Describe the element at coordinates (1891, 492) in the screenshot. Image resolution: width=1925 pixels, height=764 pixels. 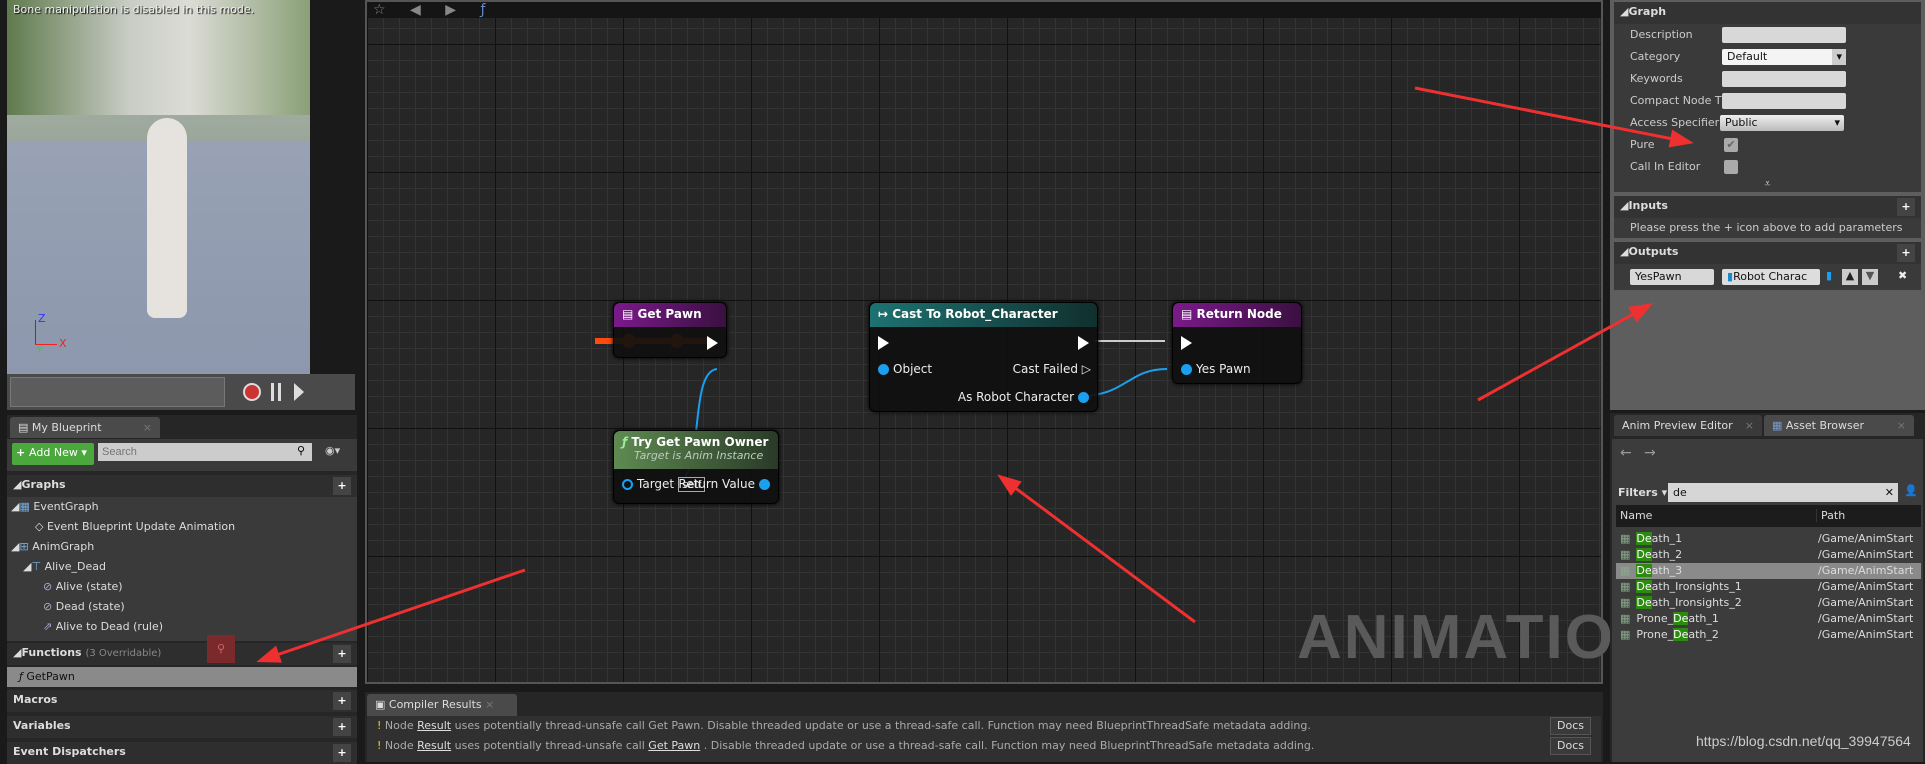
I see `clear-search-icon: ✕` at that location.